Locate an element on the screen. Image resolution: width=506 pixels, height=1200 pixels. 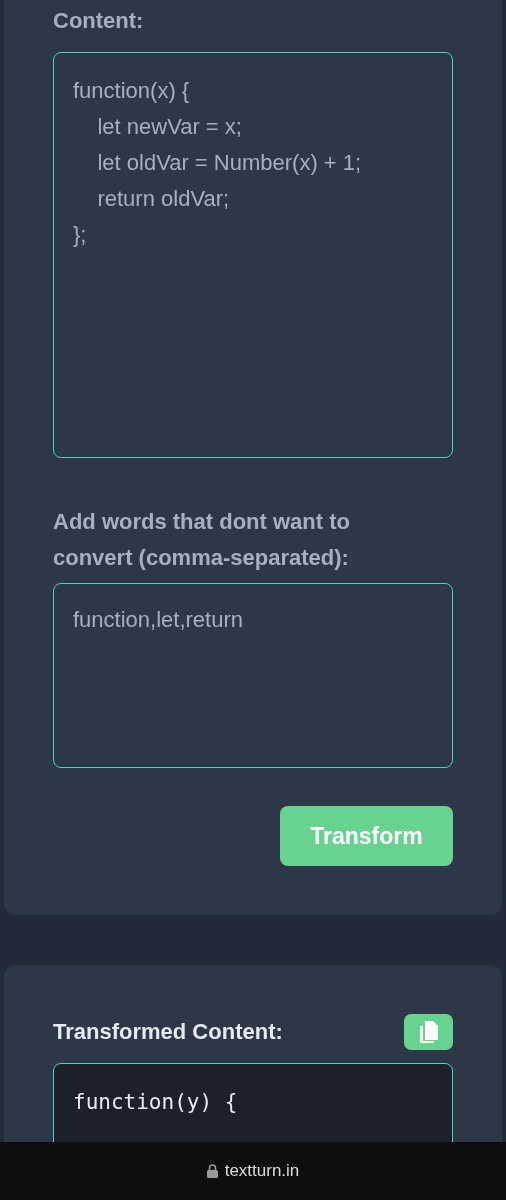
output-label: Transformed Content: is located at coordinates (168, 1032).